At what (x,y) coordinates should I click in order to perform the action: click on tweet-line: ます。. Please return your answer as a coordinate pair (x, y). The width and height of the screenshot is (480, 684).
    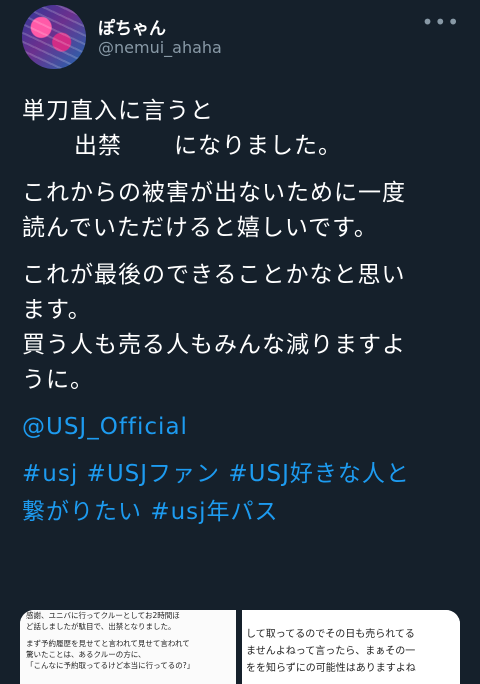
    Looking at the image, I should click on (57, 310).